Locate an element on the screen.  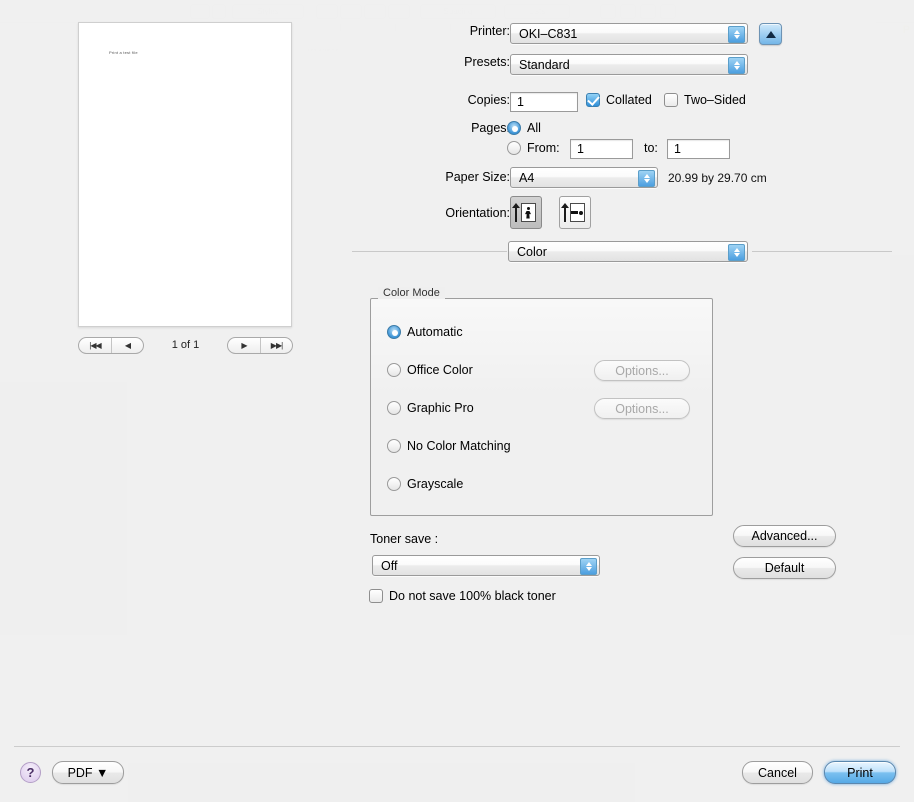
paper-size-label-wrap: Paper Size: is located at coordinates (445, 177).